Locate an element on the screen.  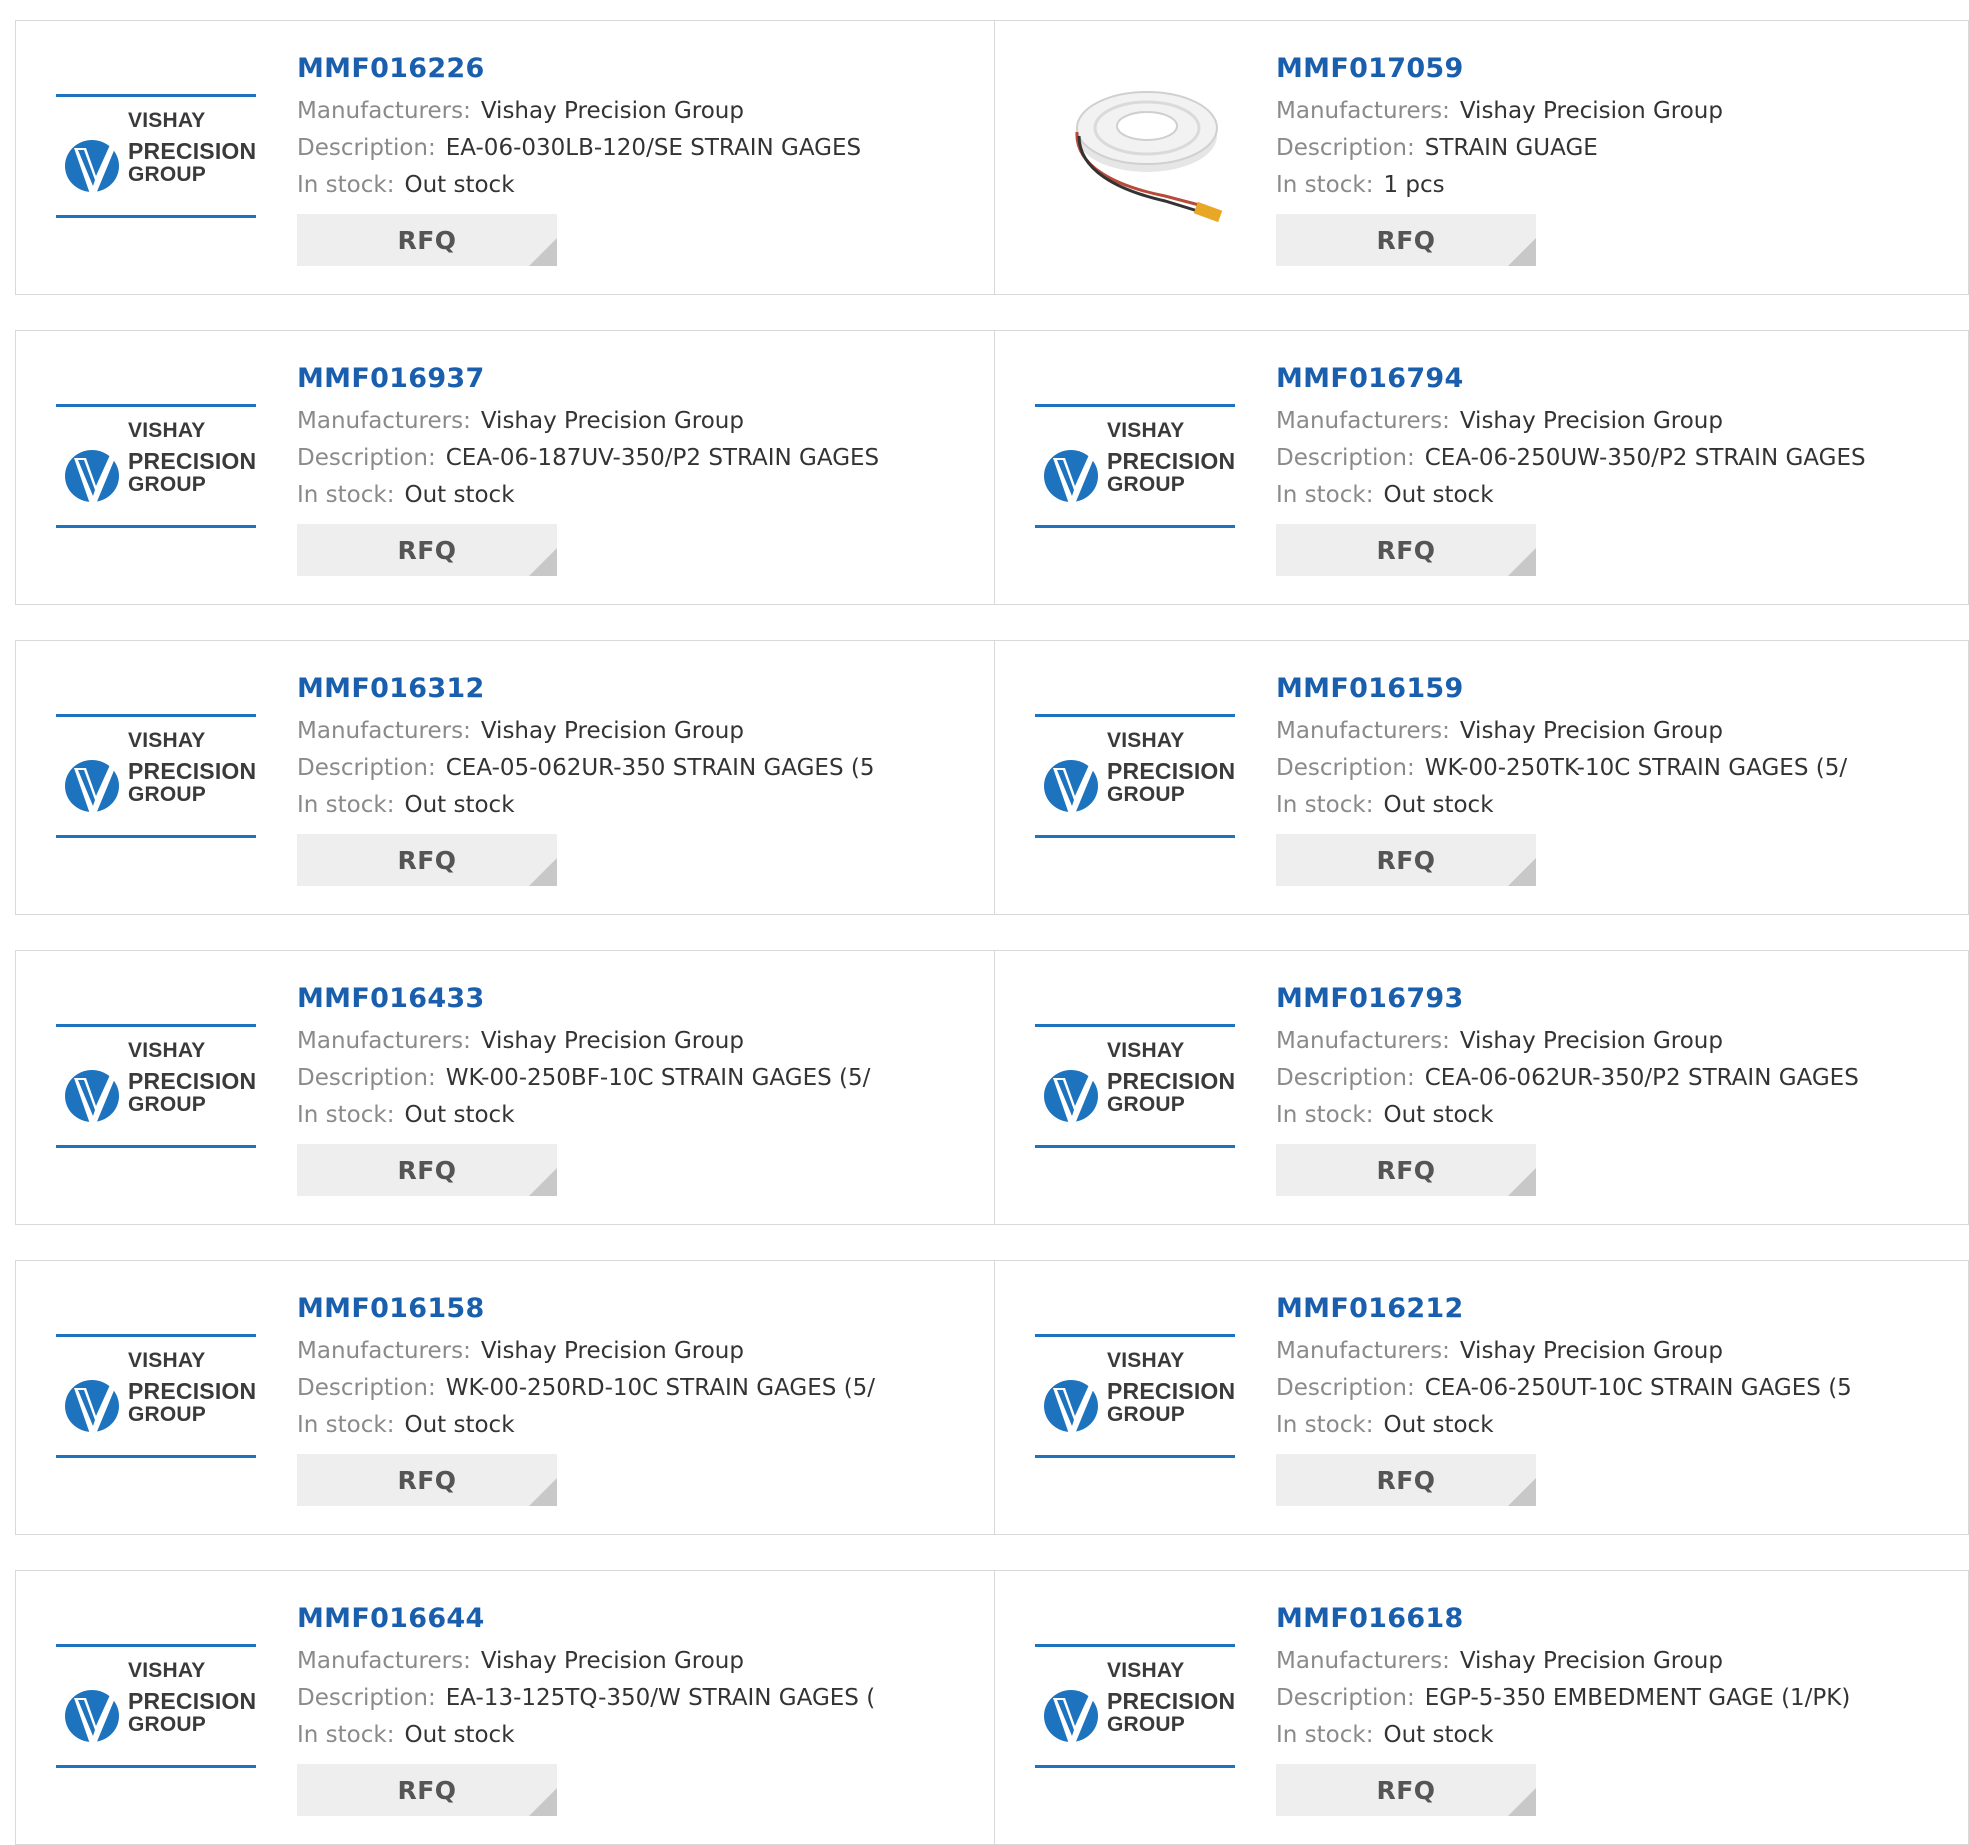
description-value: WK-00-250RD-10C STRAIN GAGES (5/ is located at coordinates (660, 1388).